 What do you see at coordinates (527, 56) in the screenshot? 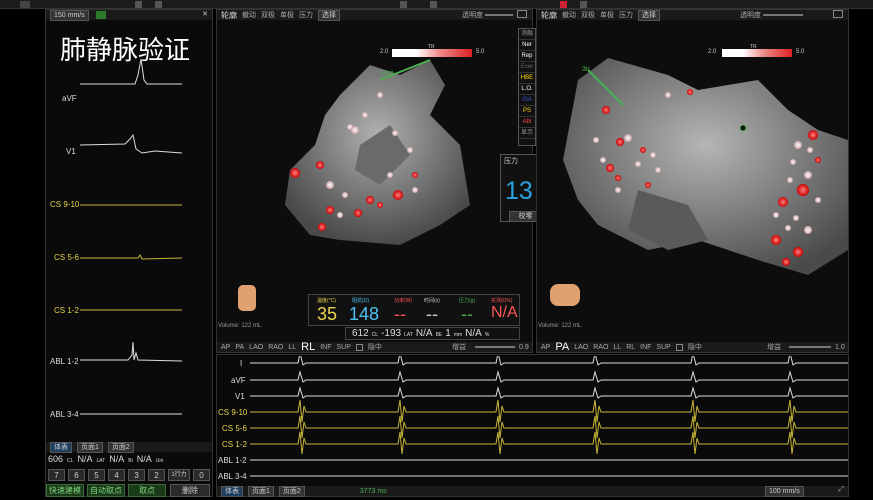
I see `legend-item: Rep` at bounding box center [527, 56].